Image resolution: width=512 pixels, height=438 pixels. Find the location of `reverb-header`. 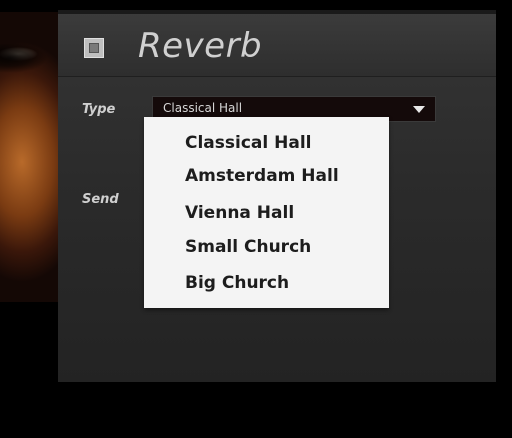

reverb-header is located at coordinates (277, 45).